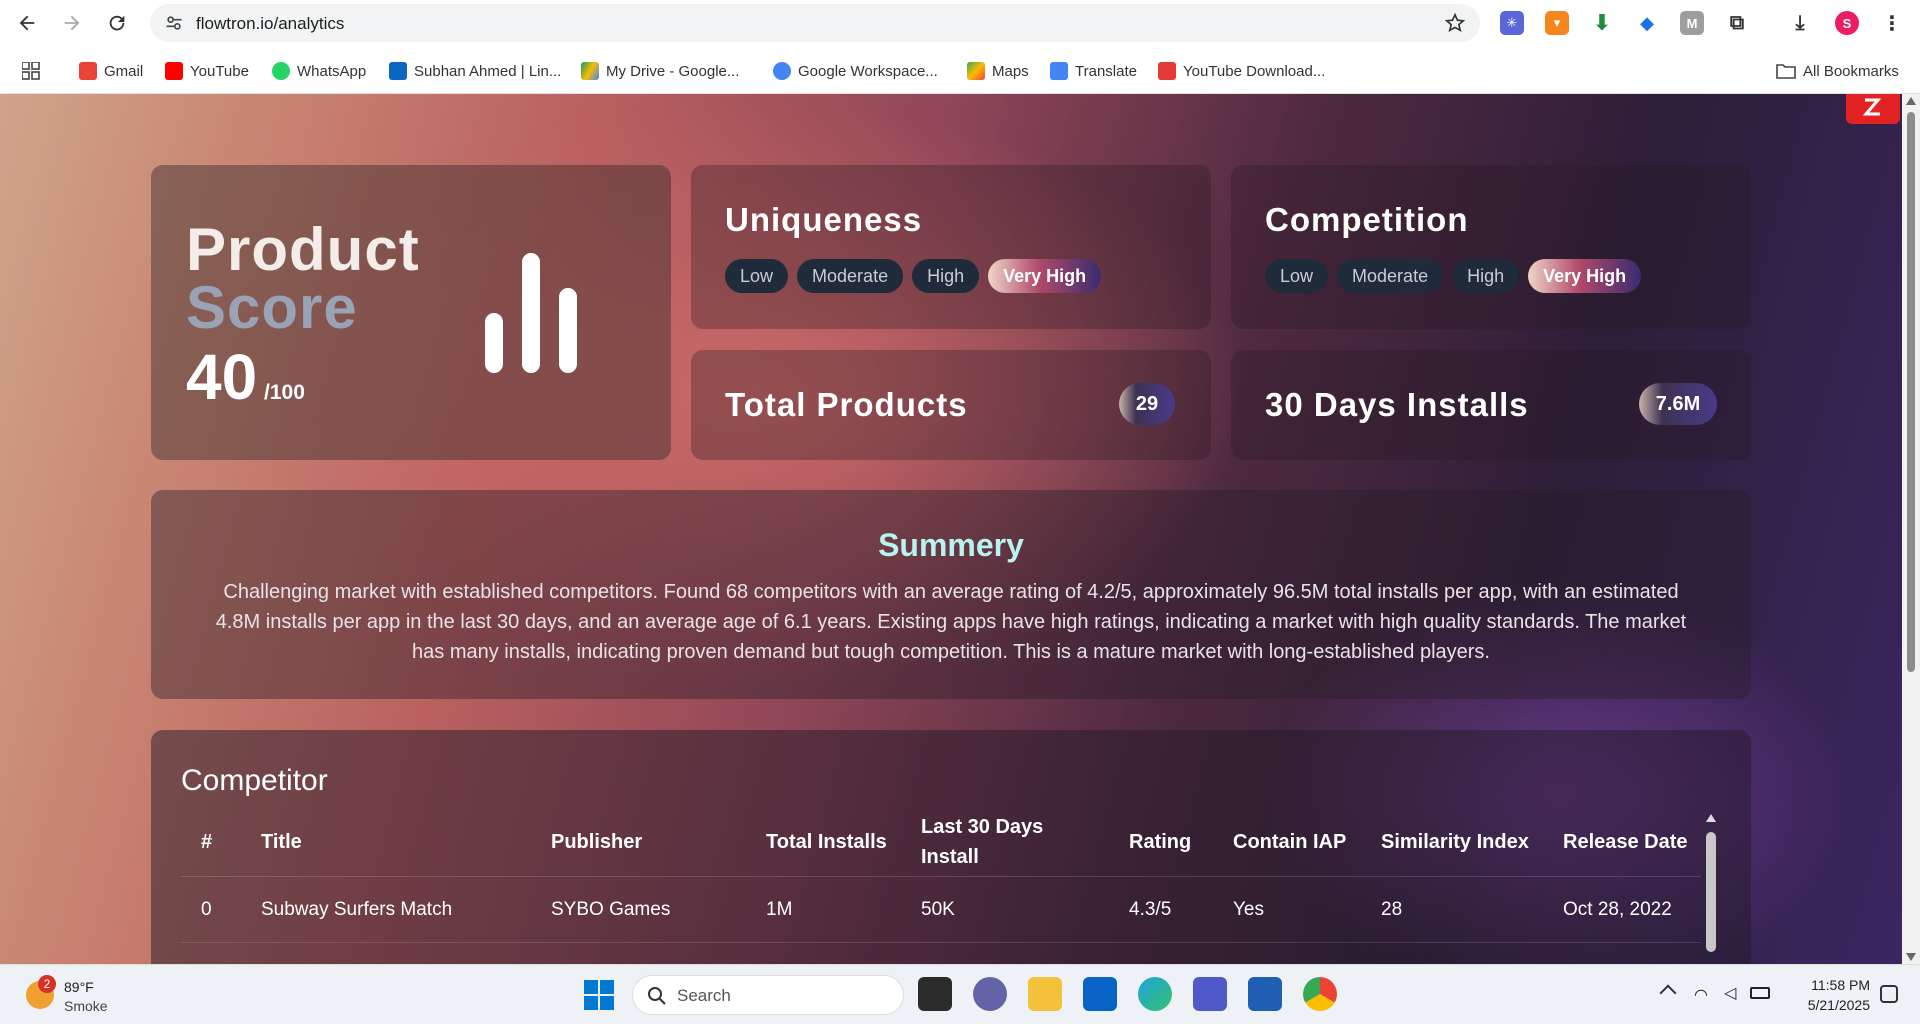 The width and height of the screenshot is (1920, 1024). Describe the element at coordinates (1455, 23) in the screenshot. I see `star-icon` at that location.